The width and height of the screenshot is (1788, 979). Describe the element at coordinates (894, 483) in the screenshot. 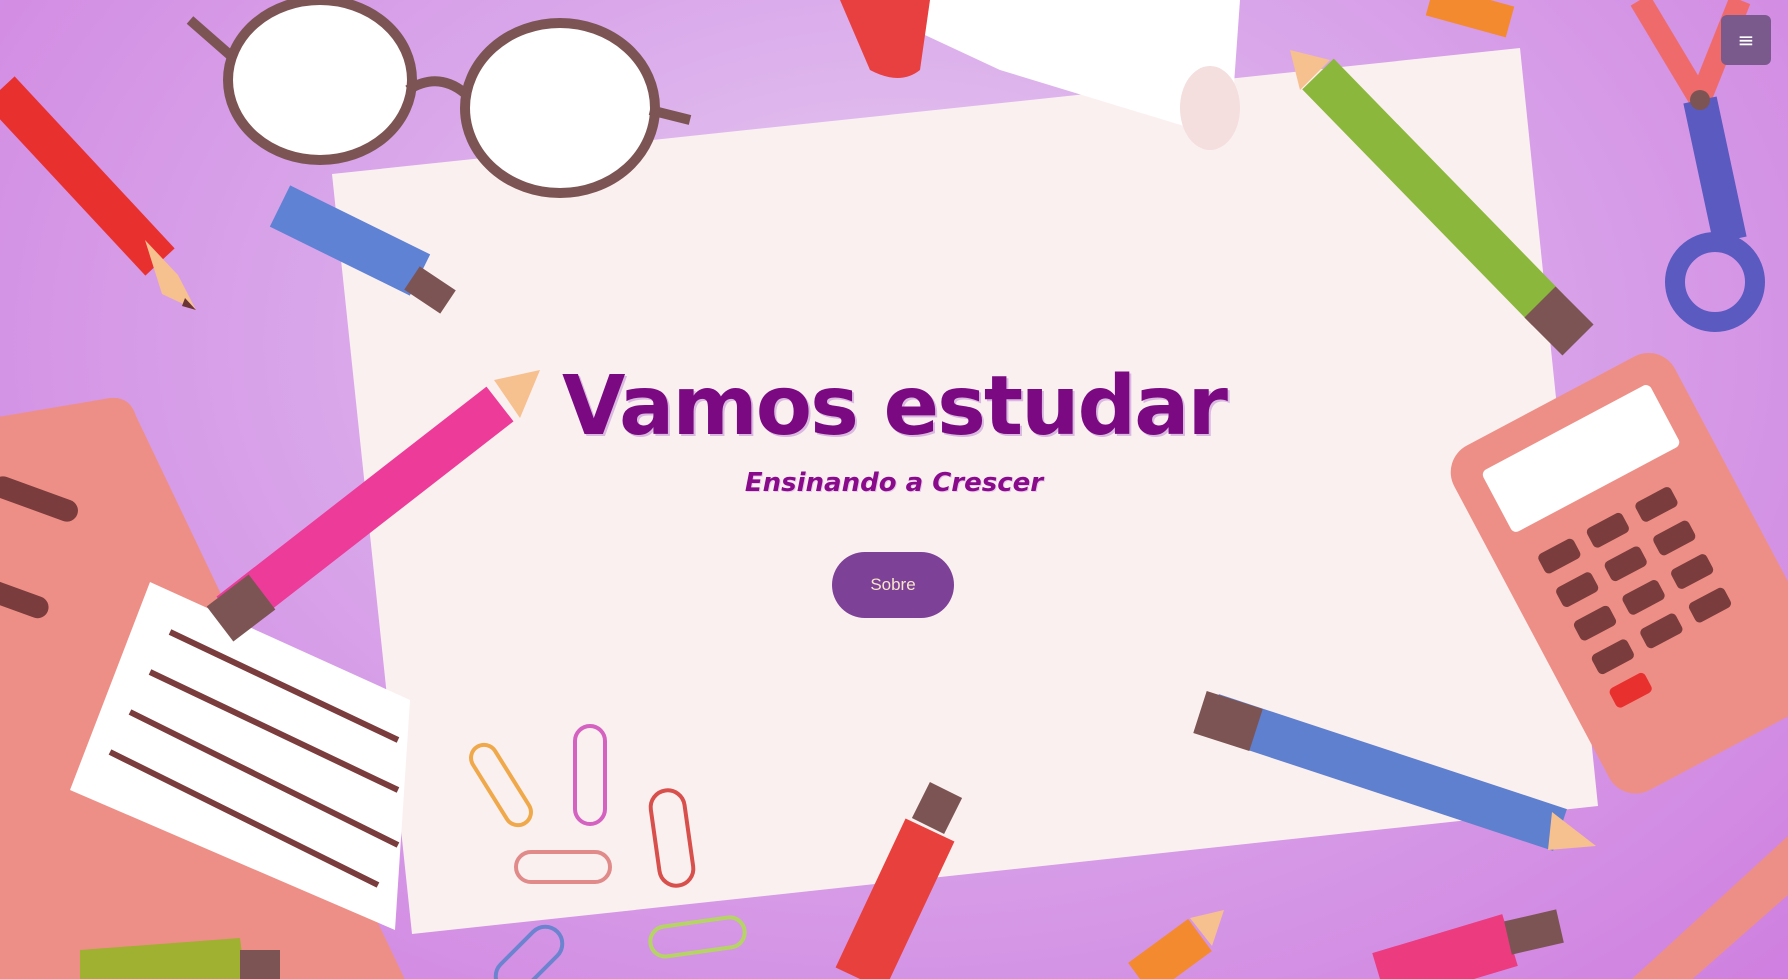

I see `hero-subtitle: Ensinando a Crescer` at that location.